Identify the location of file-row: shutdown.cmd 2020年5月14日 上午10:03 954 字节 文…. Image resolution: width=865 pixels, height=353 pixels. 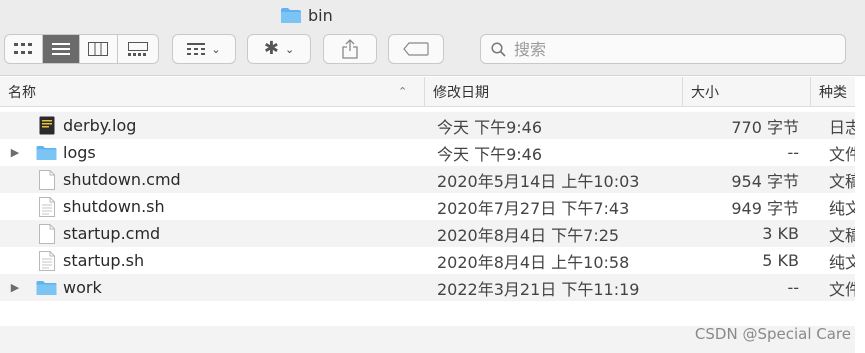
(430, 179).